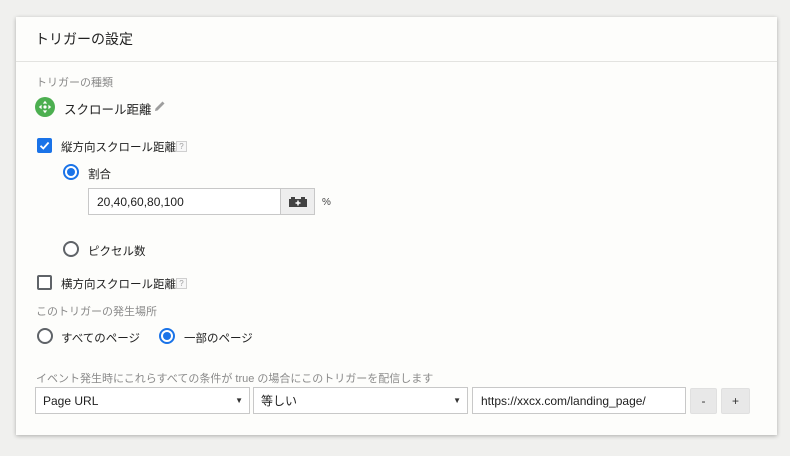 The image size is (790, 456). I want to click on operator-select: 等しい ▼, so click(360, 400).